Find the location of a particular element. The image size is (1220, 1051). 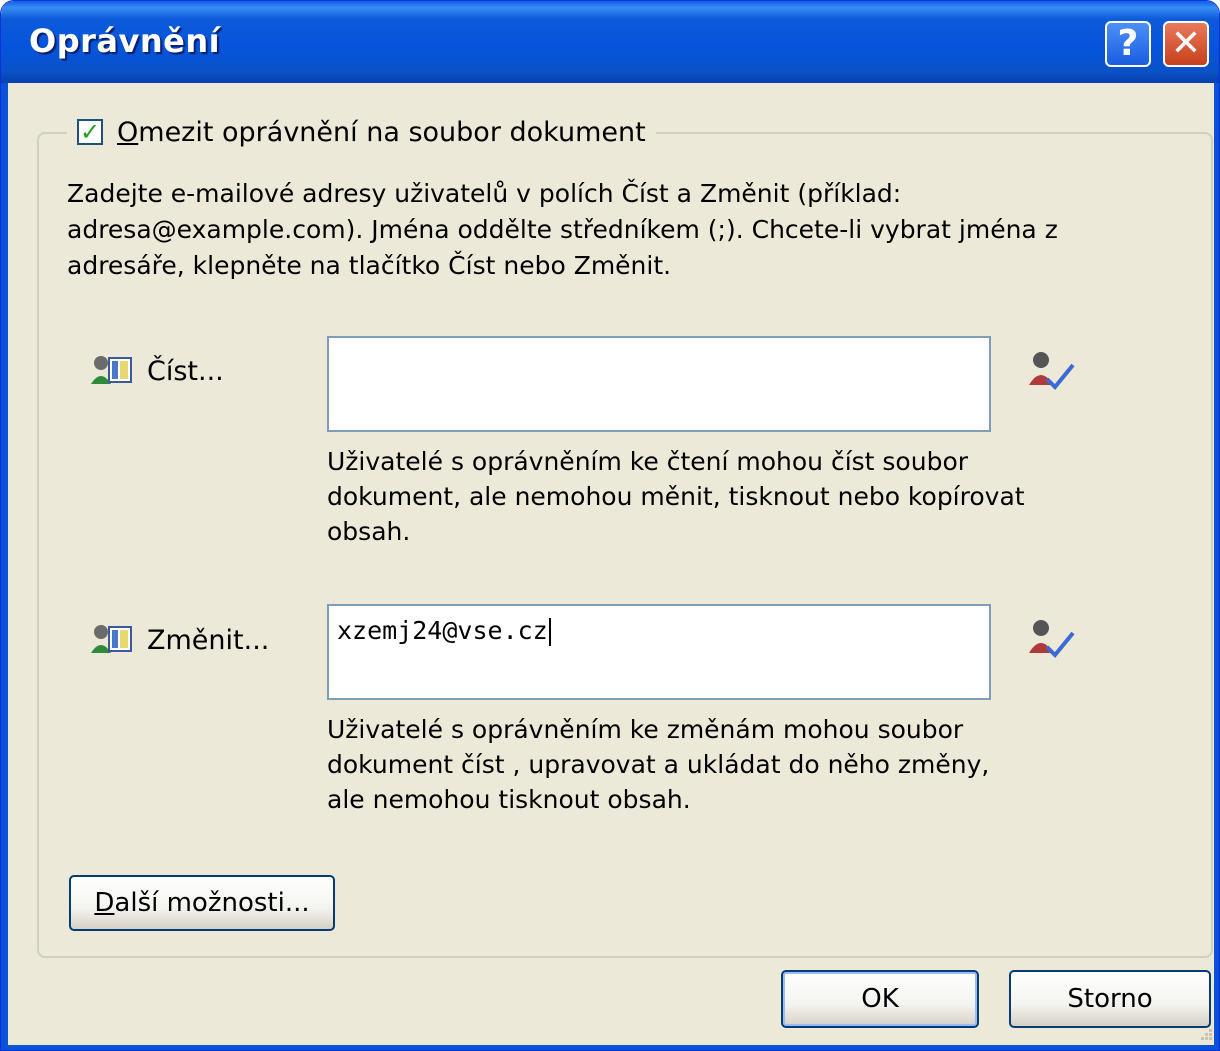

window-frame-left is located at coordinates (4, 566).